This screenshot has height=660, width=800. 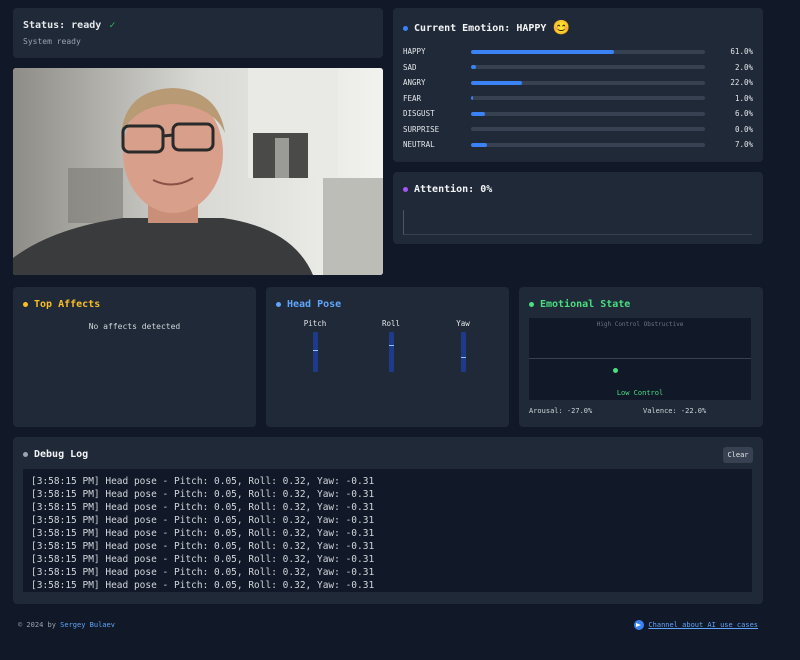 What do you see at coordinates (134, 357) in the screenshot?
I see `affects-panel: Top Affects No affects detected` at bounding box center [134, 357].